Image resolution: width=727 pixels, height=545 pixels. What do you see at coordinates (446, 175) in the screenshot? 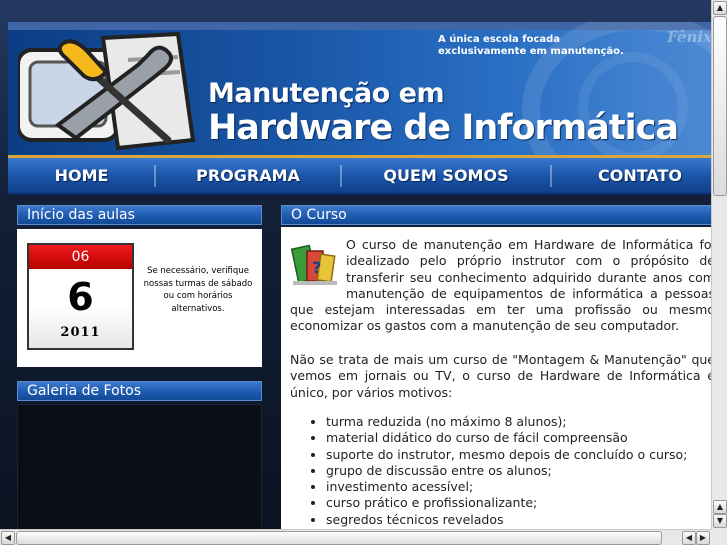
I see `nav-quem-somos: QUEM SOMOS` at bounding box center [446, 175].